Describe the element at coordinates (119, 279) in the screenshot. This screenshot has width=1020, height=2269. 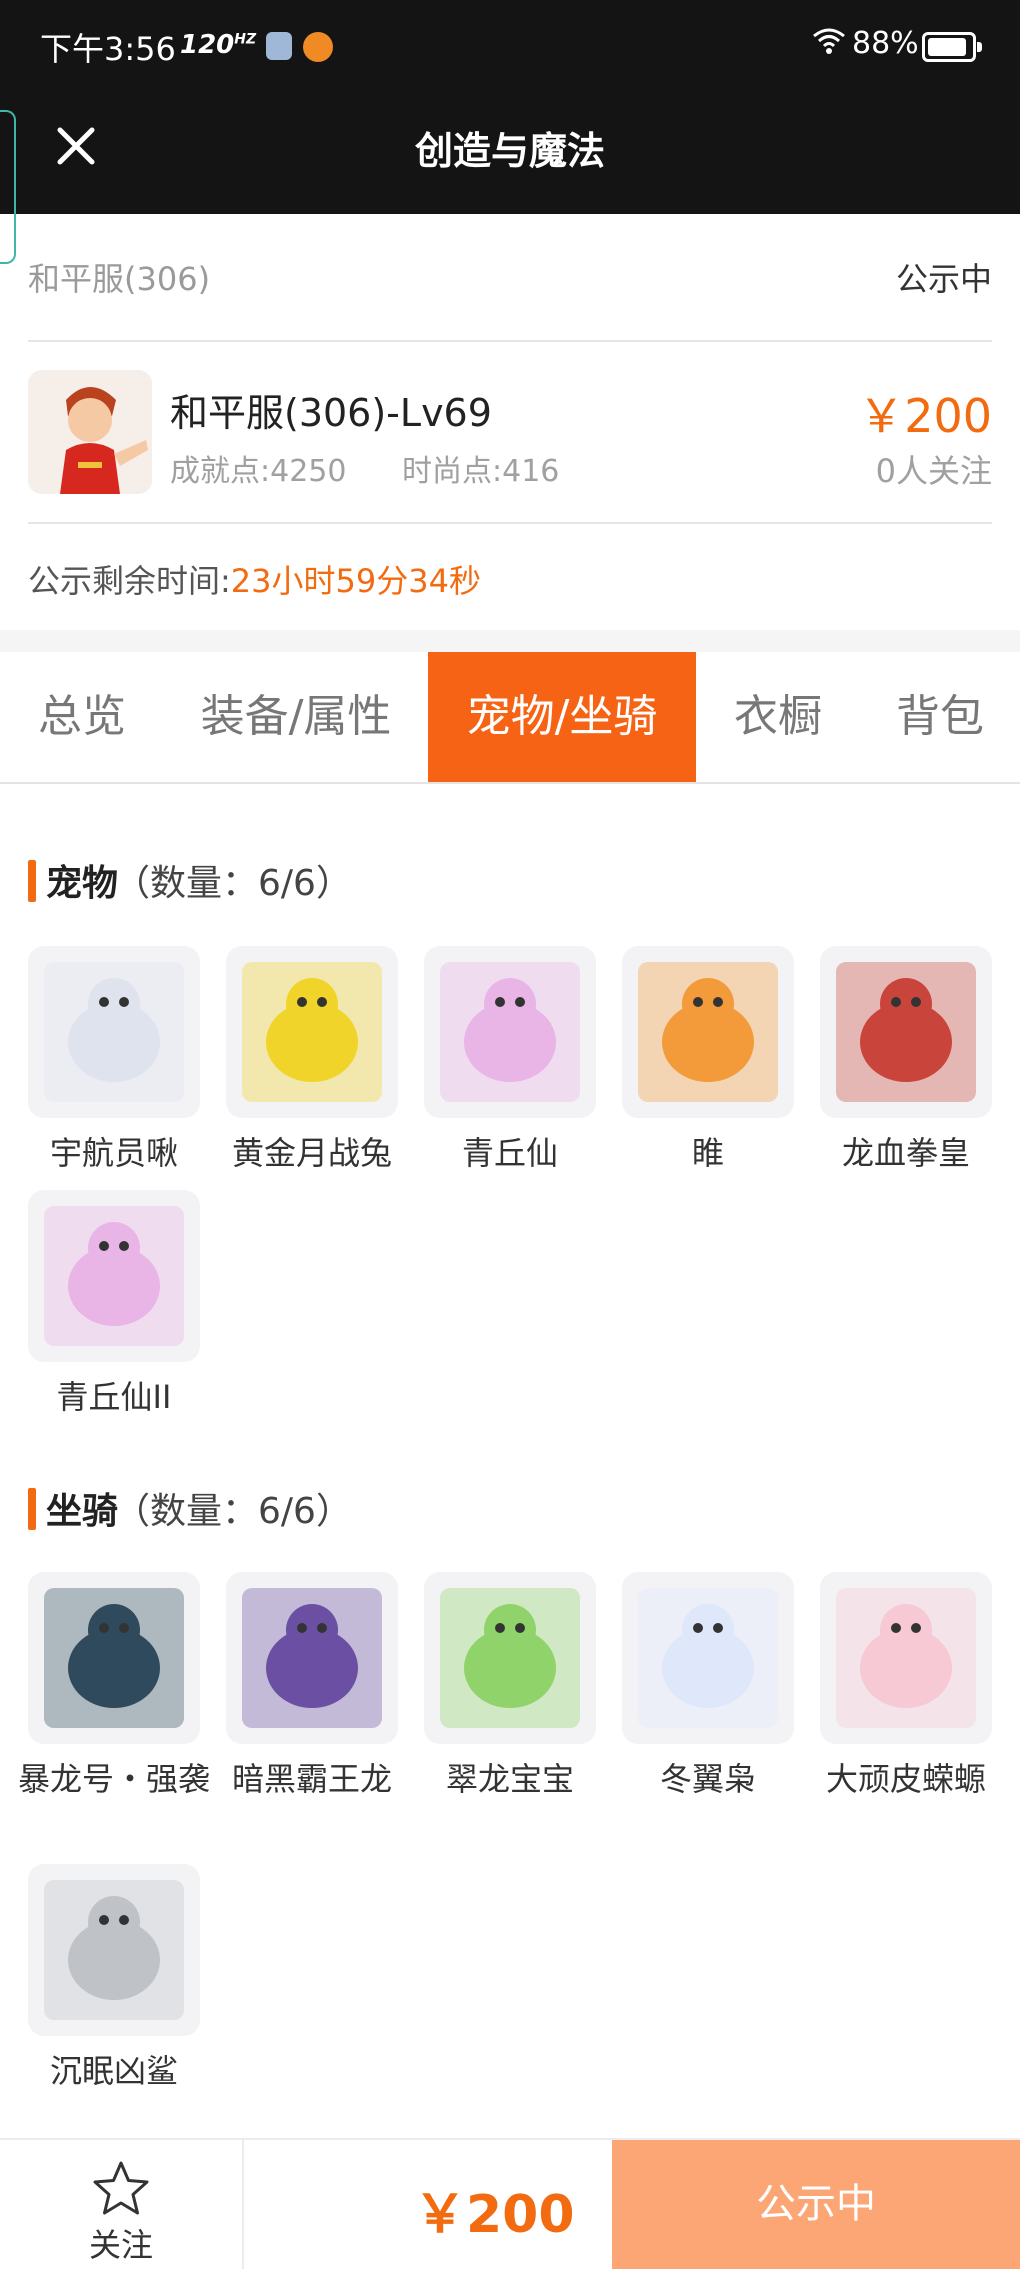
I see `server-name: 和平服(306)` at that location.